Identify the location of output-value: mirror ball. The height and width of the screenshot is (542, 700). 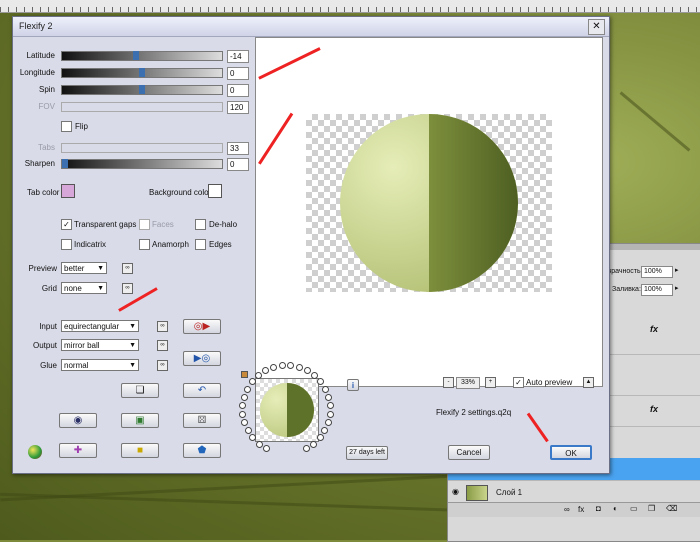
(82, 345).